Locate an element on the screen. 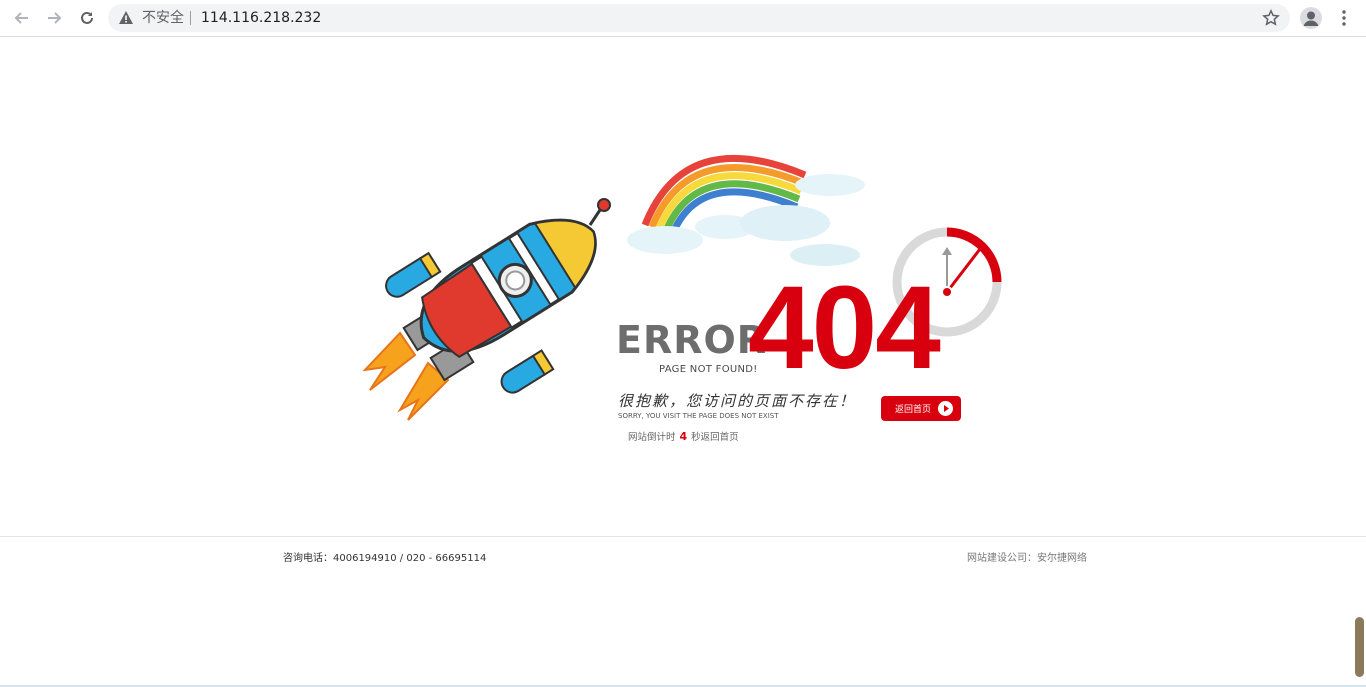 The width and height of the screenshot is (1366, 687). contact-phone: 咨询电话：4006194910 / 020 - 66695114 is located at coordinates (385, 558).